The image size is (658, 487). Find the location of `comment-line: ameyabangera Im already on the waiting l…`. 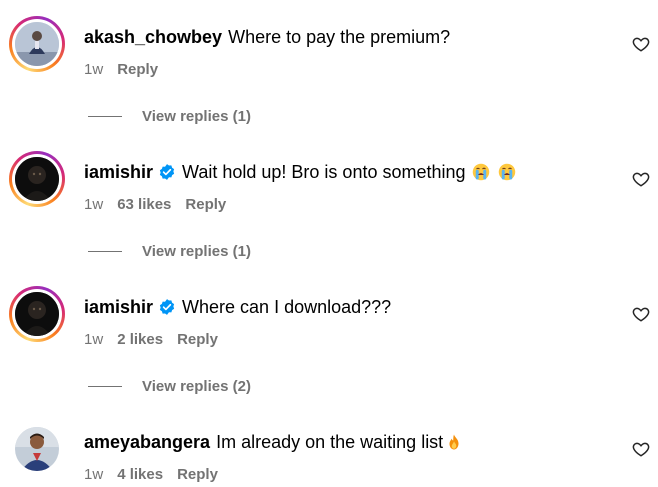

comment-line: ameyabangera Im already on the waiting l… is located at coordinates (273, 442).